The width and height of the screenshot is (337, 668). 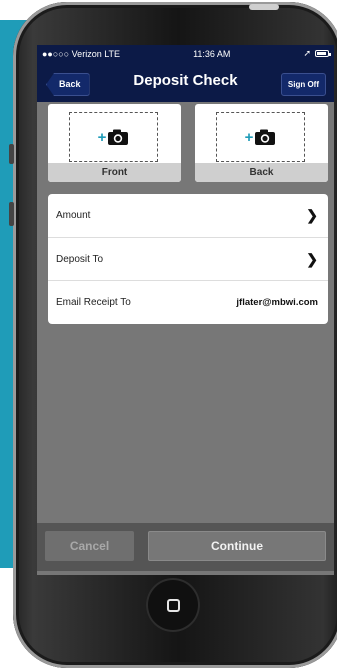 I want to click on navigation-bar: Back Deposit Check Sign Off, so click(x=185, y=82).